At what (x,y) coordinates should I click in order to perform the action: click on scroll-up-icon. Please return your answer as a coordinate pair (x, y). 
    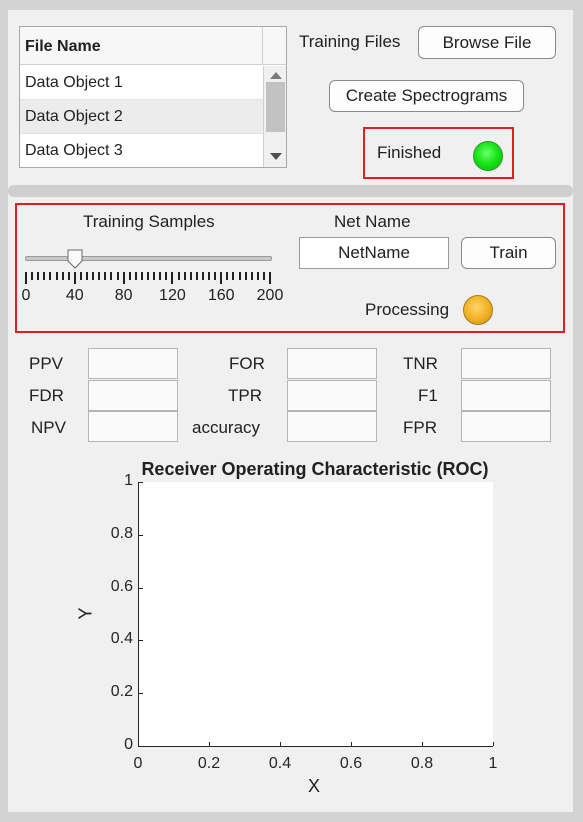
    Looking at the image, I should click on (276, 75).